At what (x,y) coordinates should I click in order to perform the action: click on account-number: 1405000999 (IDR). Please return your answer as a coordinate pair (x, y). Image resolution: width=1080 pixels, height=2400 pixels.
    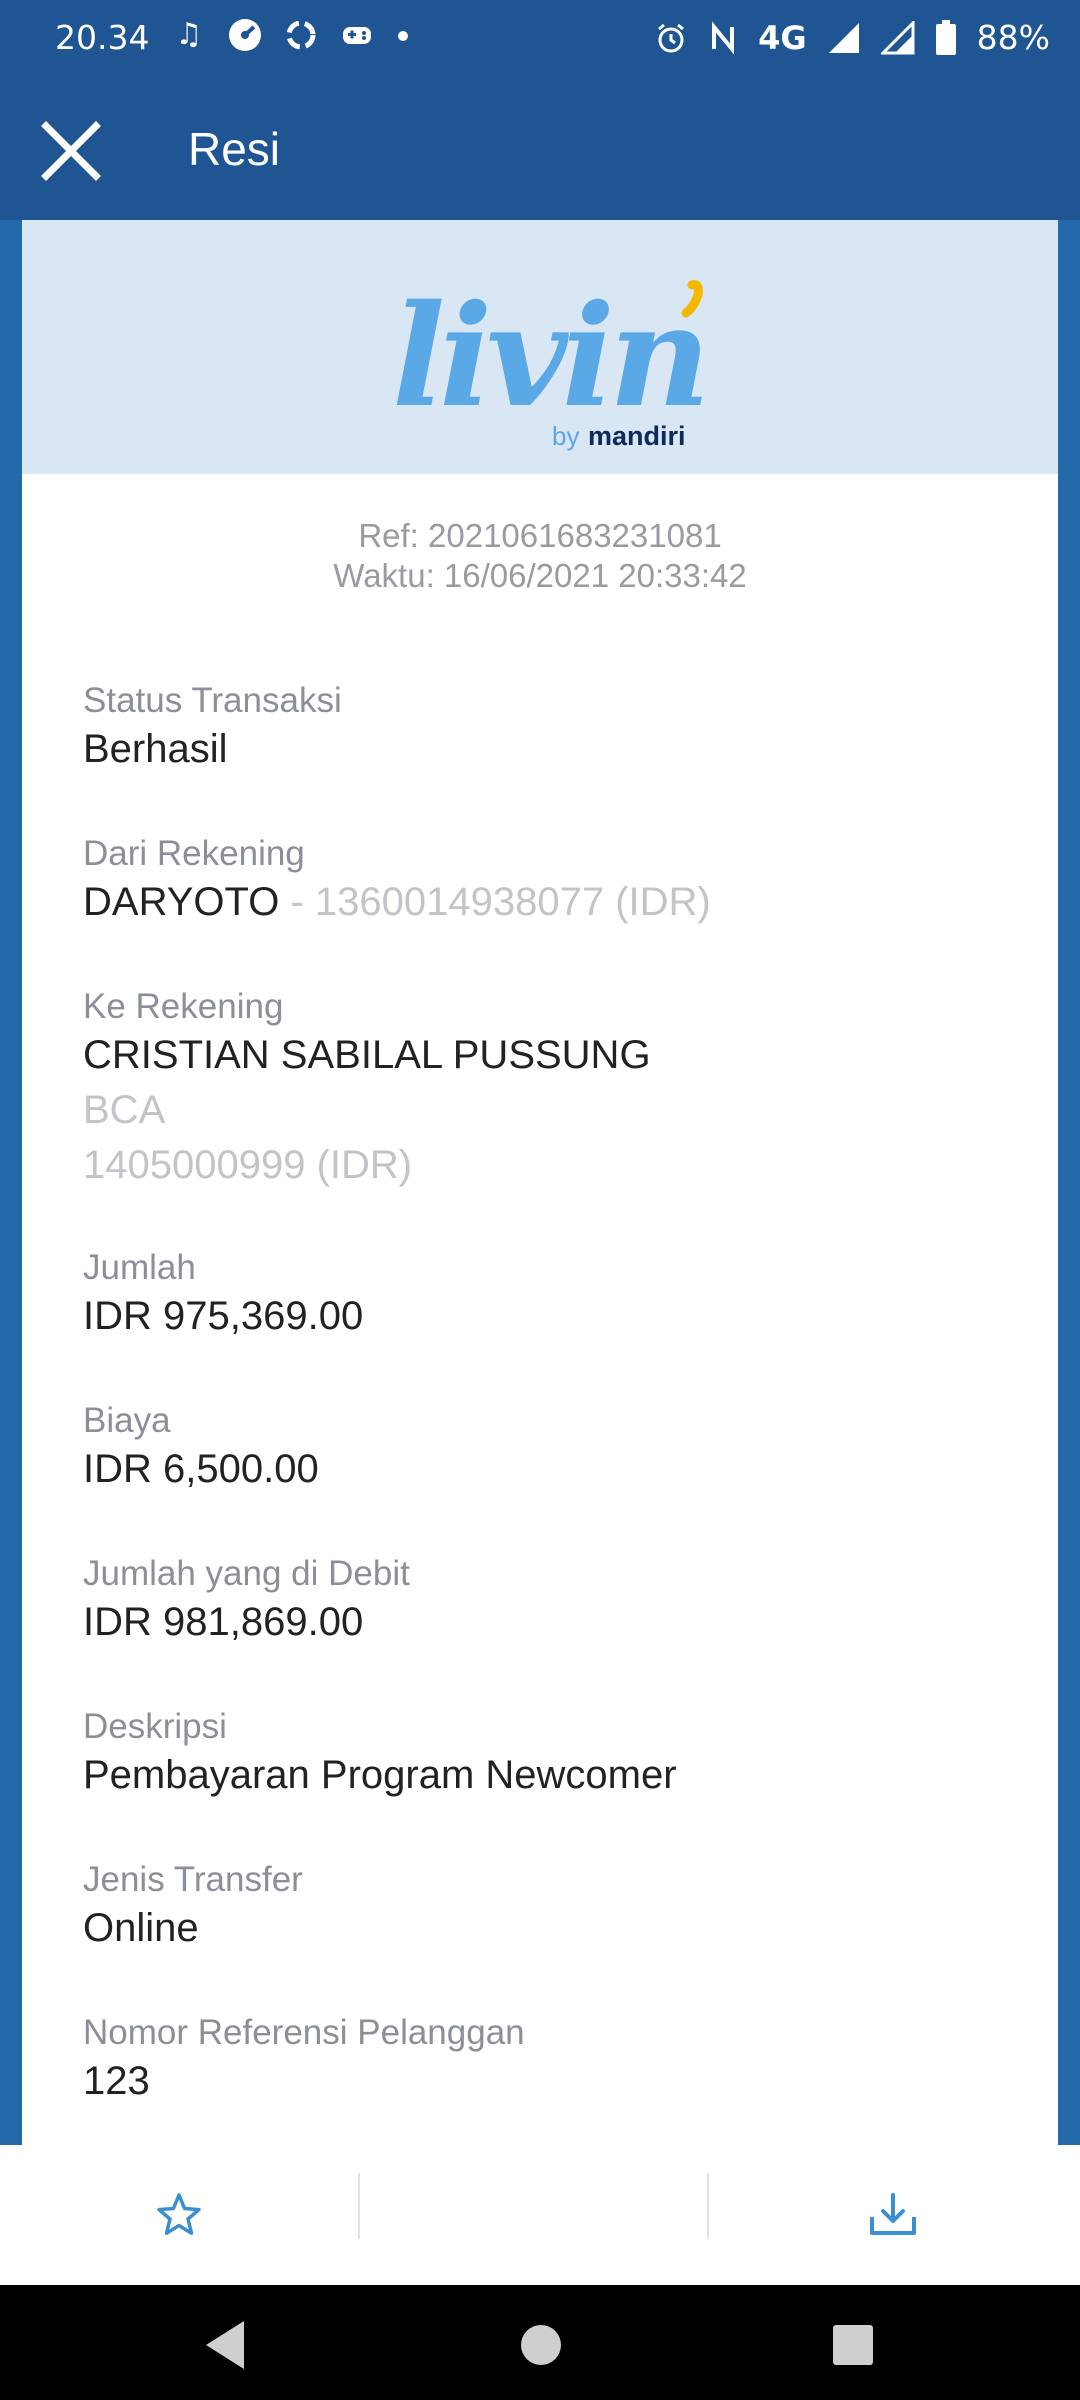
    Looking at the image, I should click on (248, 1165).